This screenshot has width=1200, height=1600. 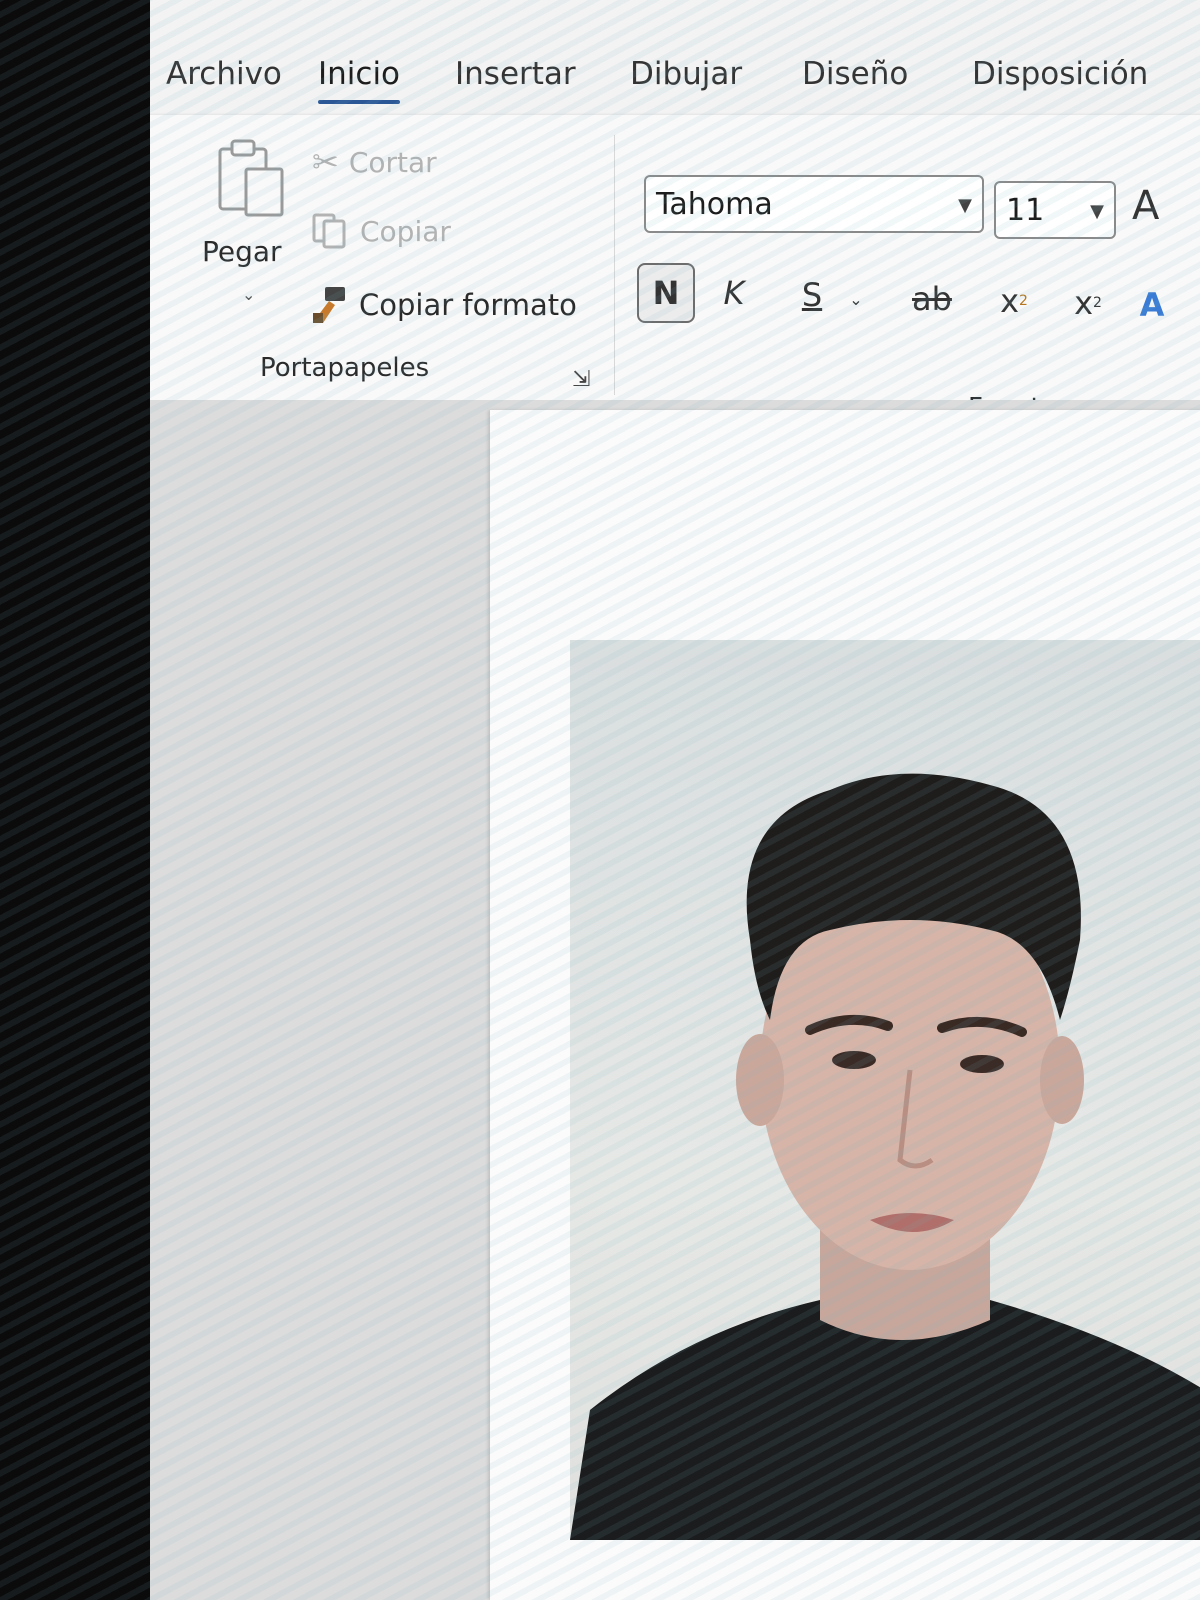 I want to click on tab-inicio: Inicio, so click(x=359, y=80).